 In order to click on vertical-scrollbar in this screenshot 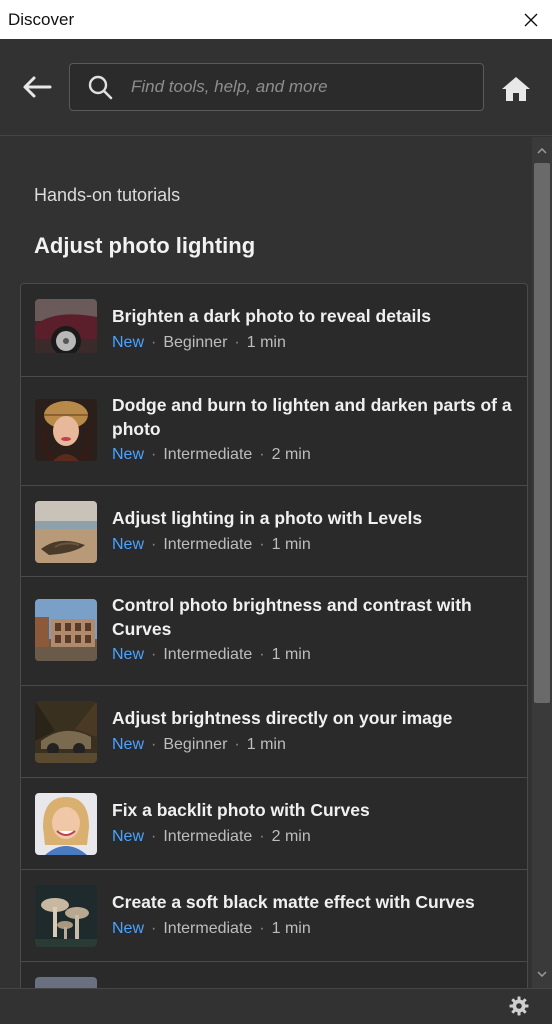, I will do `click(542, 562)`.